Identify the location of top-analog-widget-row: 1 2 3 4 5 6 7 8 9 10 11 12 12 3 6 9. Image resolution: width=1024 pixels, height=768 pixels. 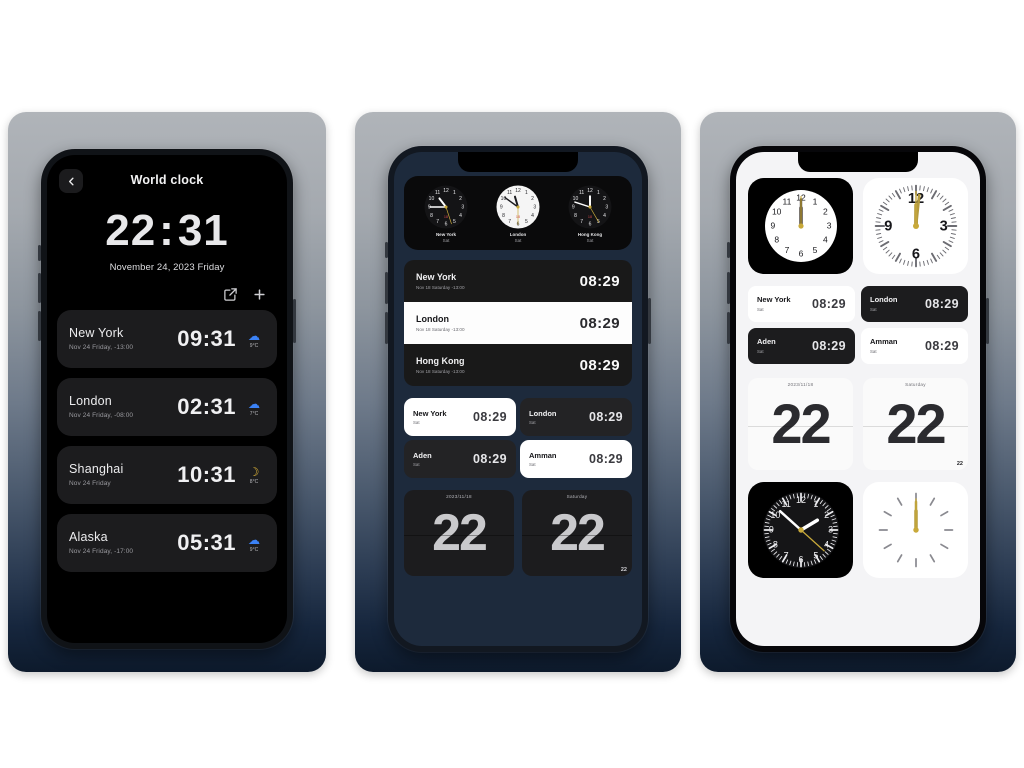
(858, 226).